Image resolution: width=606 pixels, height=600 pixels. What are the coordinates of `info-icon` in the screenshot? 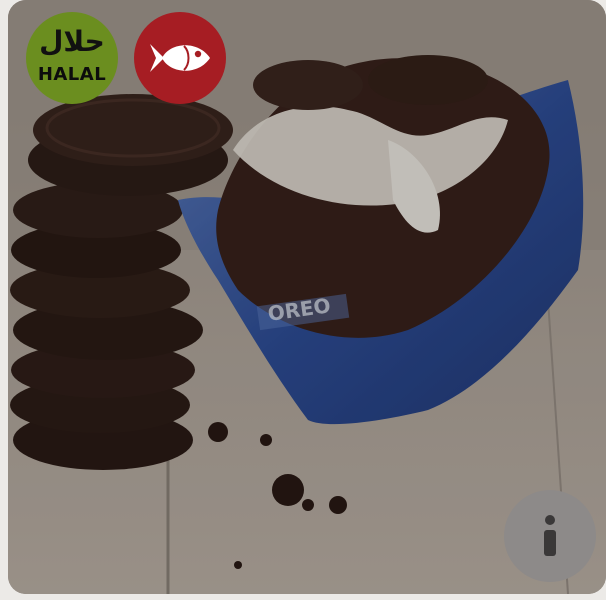 It's located at (550, 535).